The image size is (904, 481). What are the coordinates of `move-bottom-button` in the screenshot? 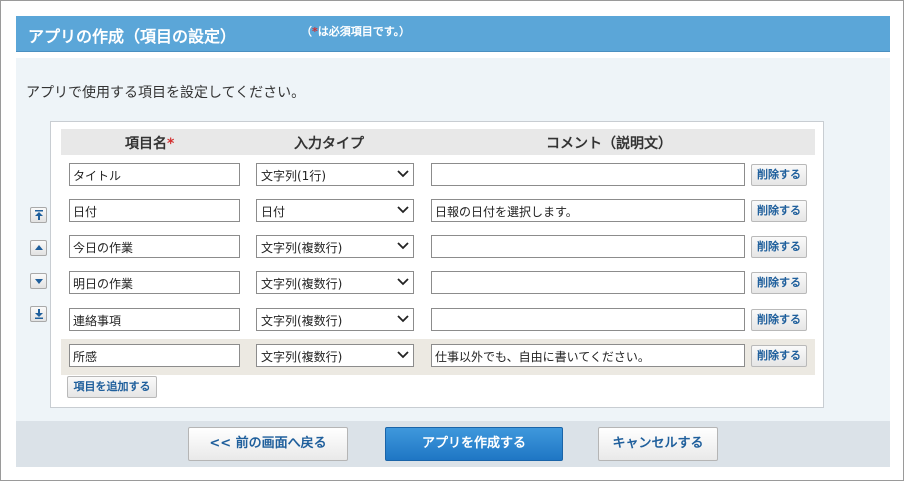 It's located at (38, 314).